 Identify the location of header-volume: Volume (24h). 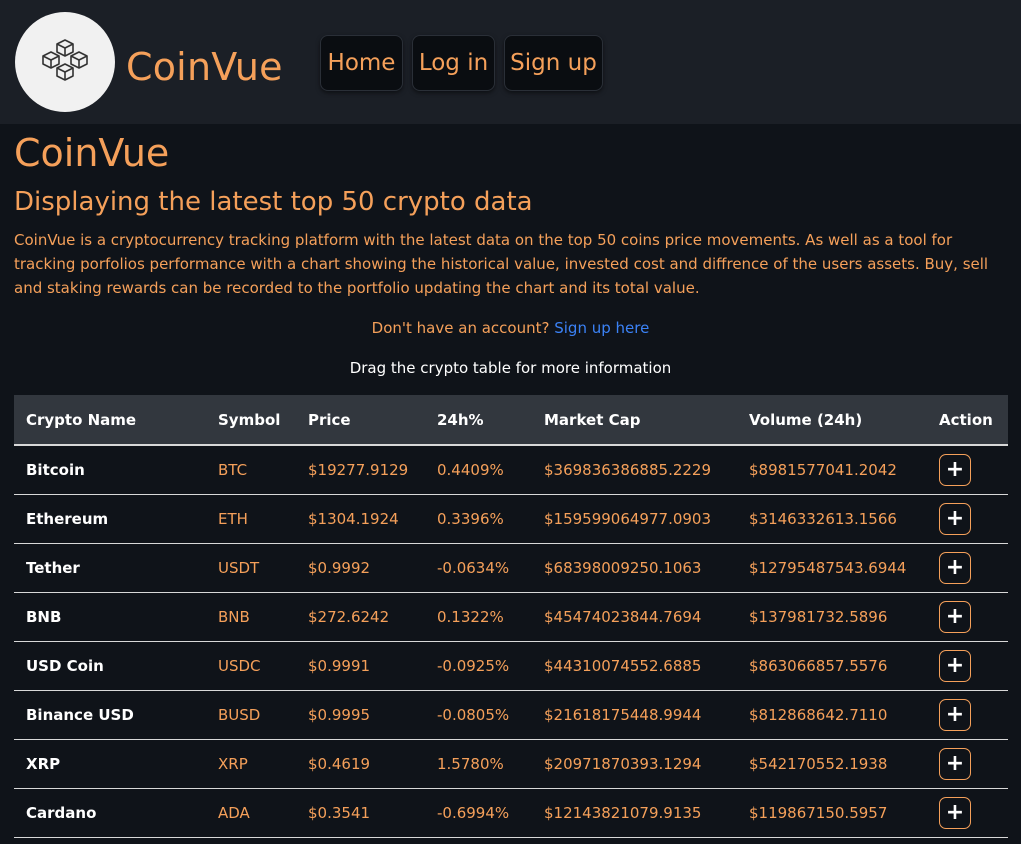
(832, 420).